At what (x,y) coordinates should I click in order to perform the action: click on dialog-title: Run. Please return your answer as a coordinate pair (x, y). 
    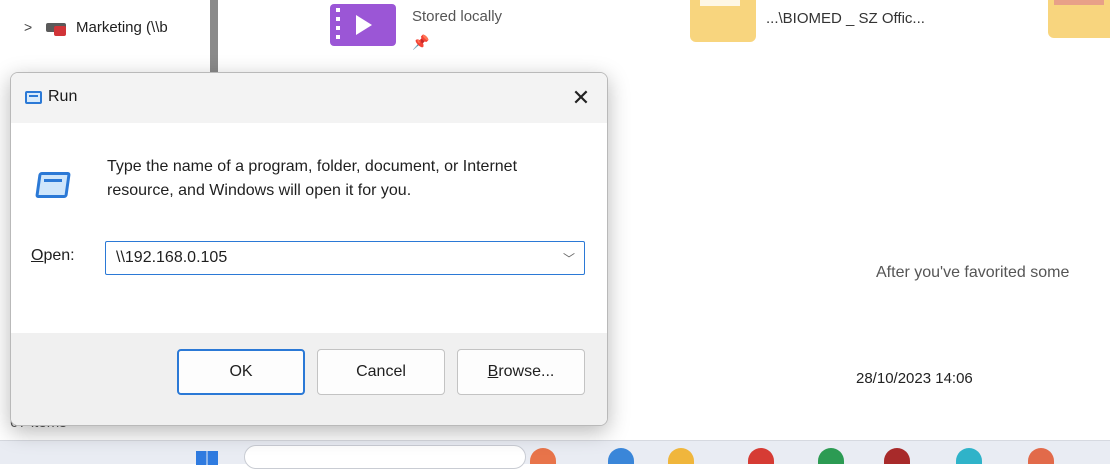
    Looking at the image, I should click on (63, 96).